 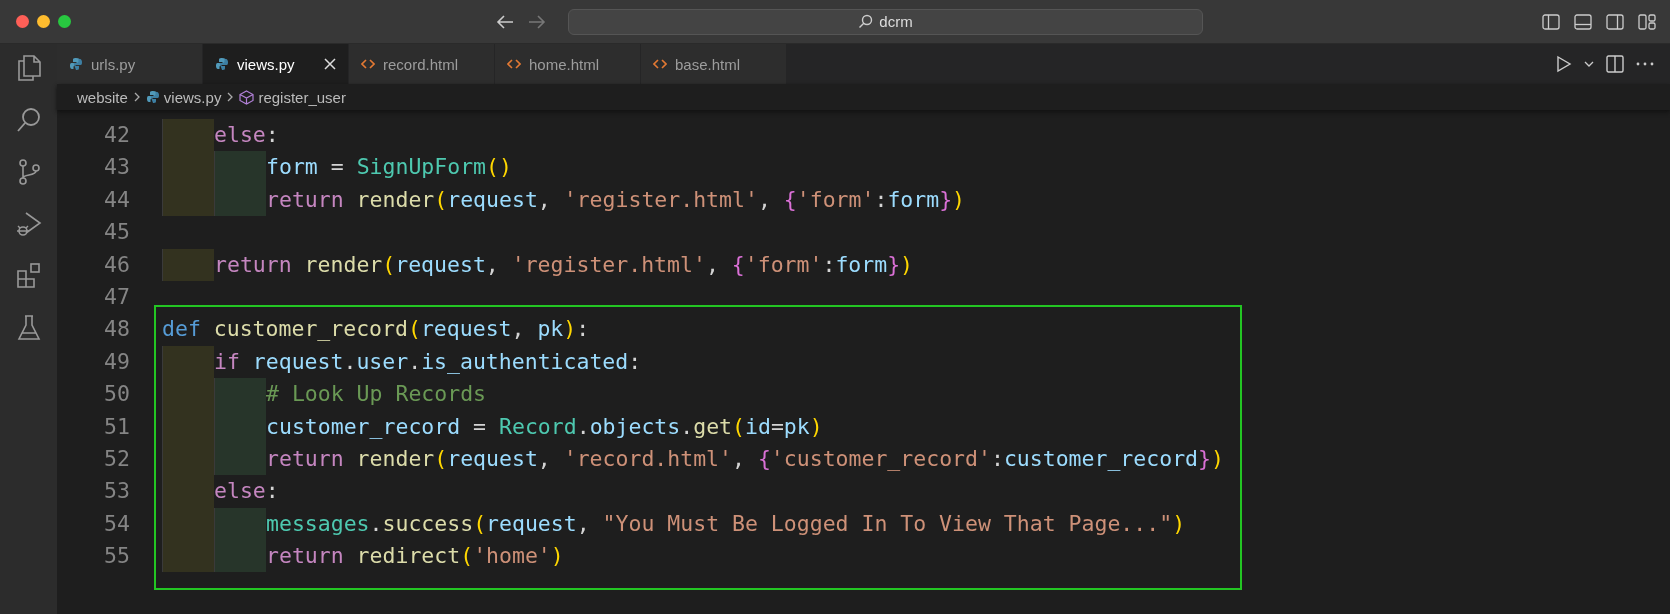 I want to click on line-number: 43, so click(x=116, y=167).